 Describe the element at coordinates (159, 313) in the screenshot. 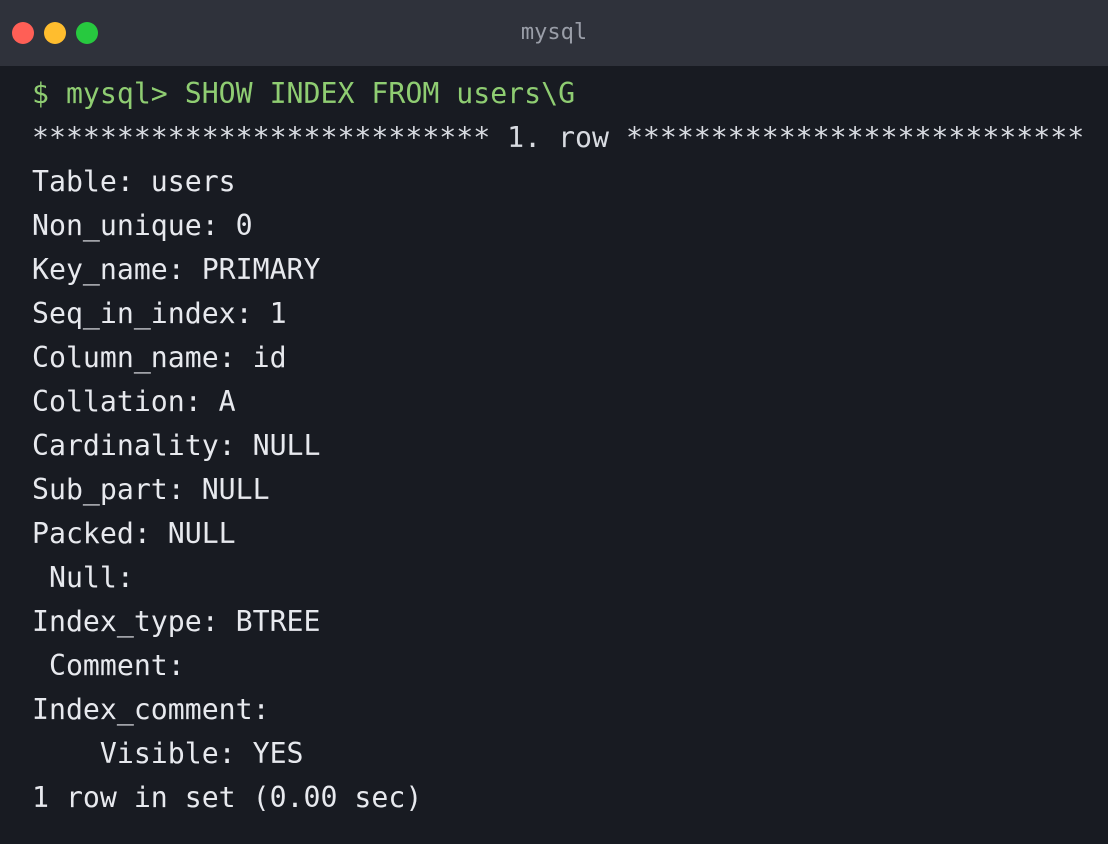

I see `field-seq-in-index: Seq_in_index: 1` at that location.